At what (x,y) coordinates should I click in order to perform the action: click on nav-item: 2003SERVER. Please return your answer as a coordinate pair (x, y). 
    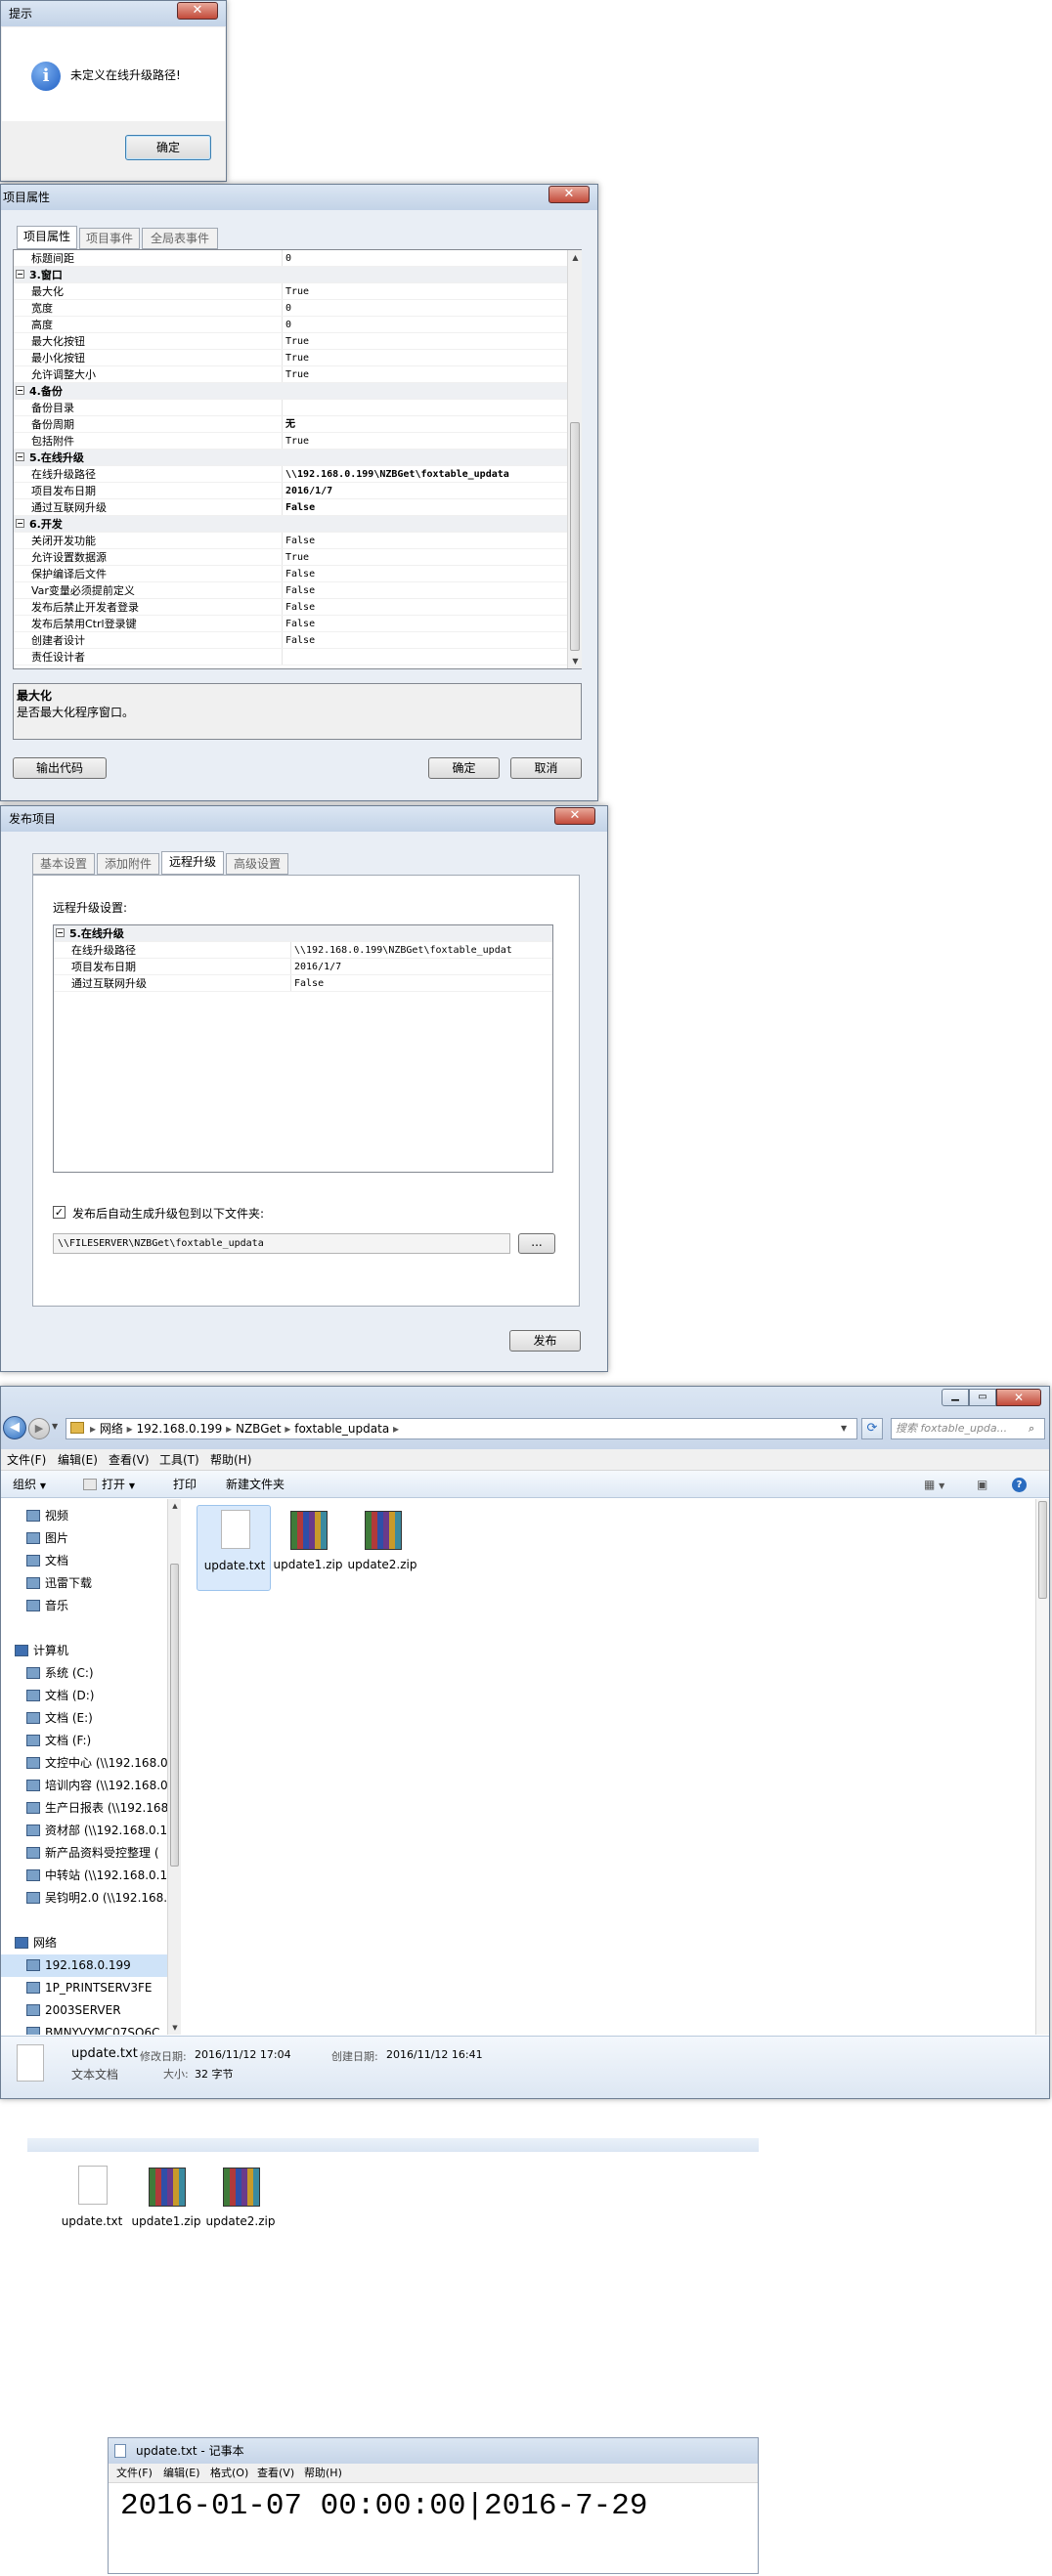
    Looking at the image, I should click on (84, 2010).